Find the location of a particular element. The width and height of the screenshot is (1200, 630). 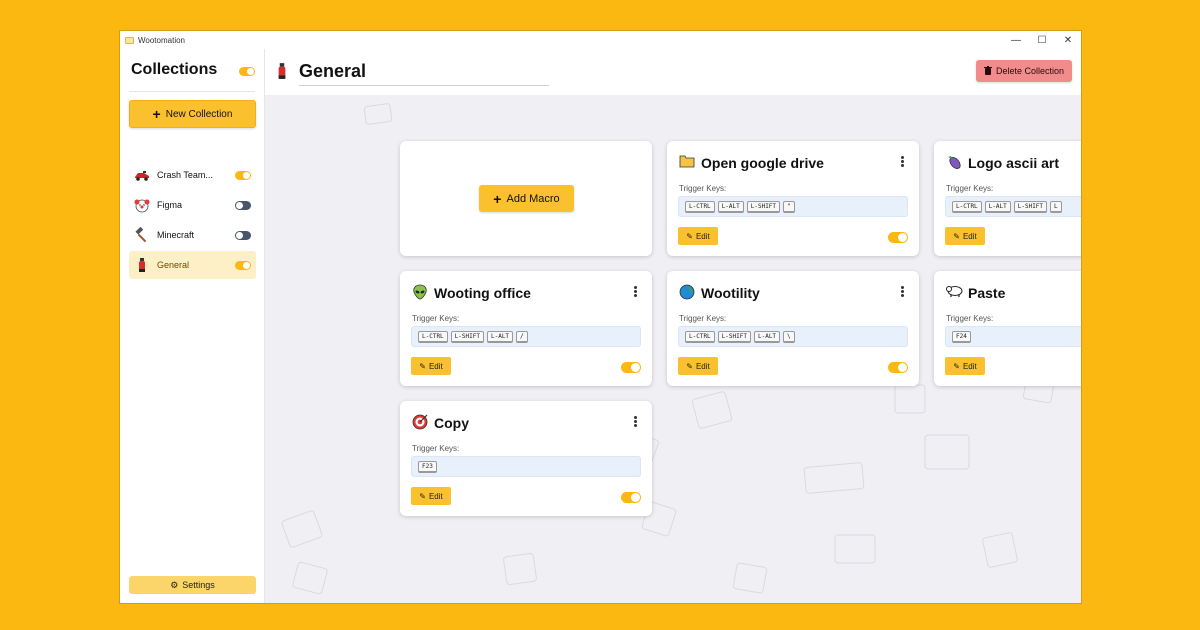

app-logo-icon is located at coordinates (129, 40).